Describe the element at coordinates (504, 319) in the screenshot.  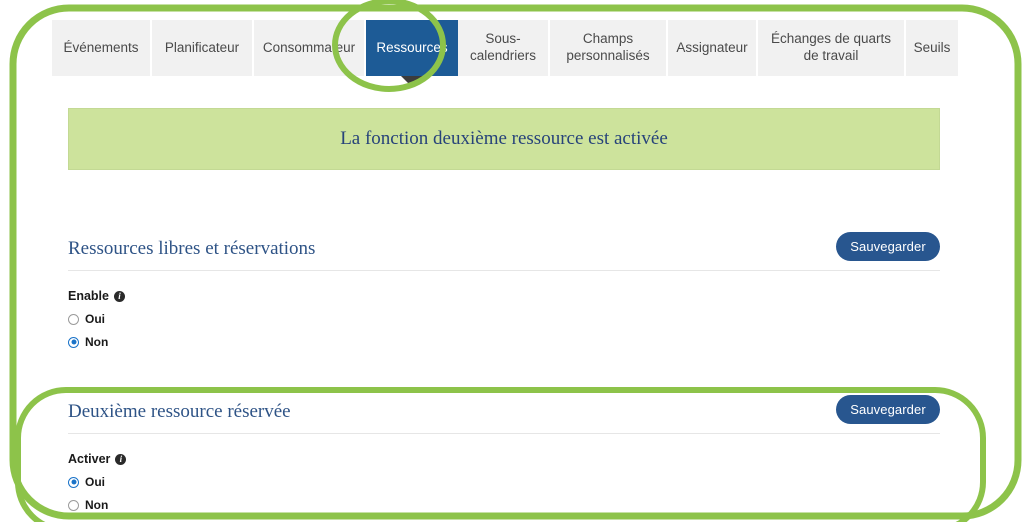
I see `radio-option-enable-oui: Oui` at that location.